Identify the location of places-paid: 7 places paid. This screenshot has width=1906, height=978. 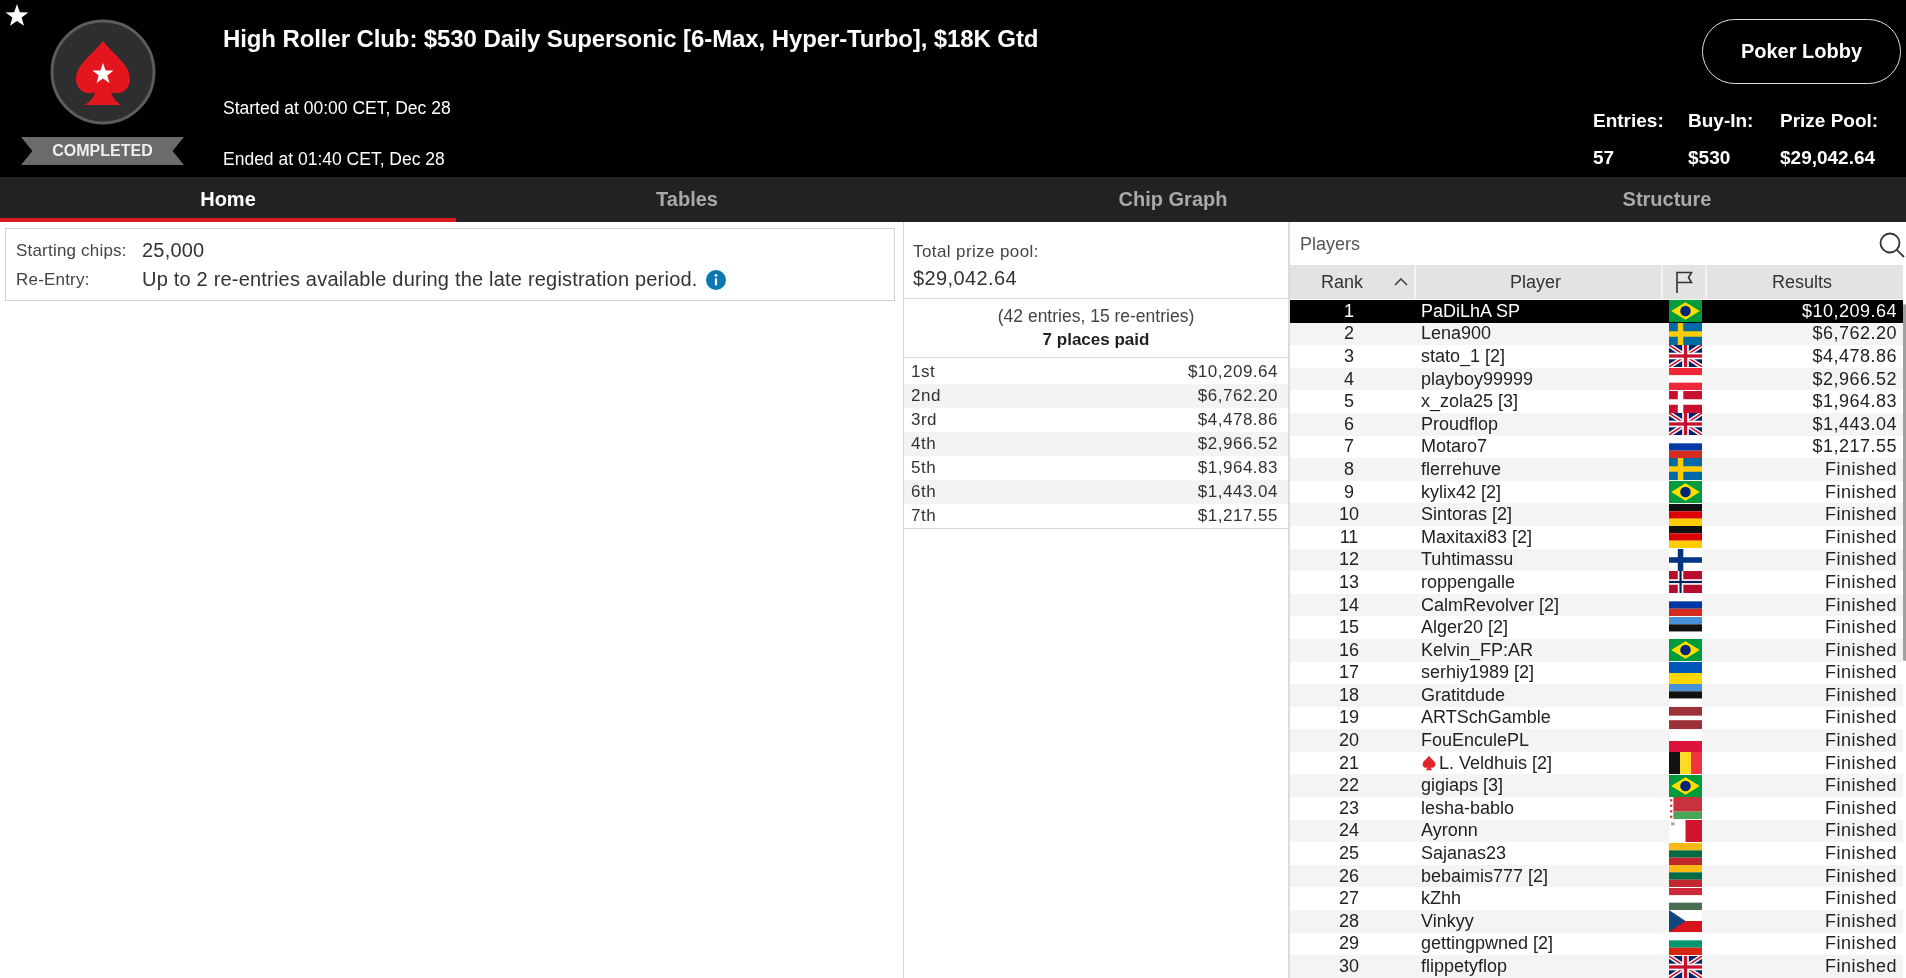
(1096, 340).